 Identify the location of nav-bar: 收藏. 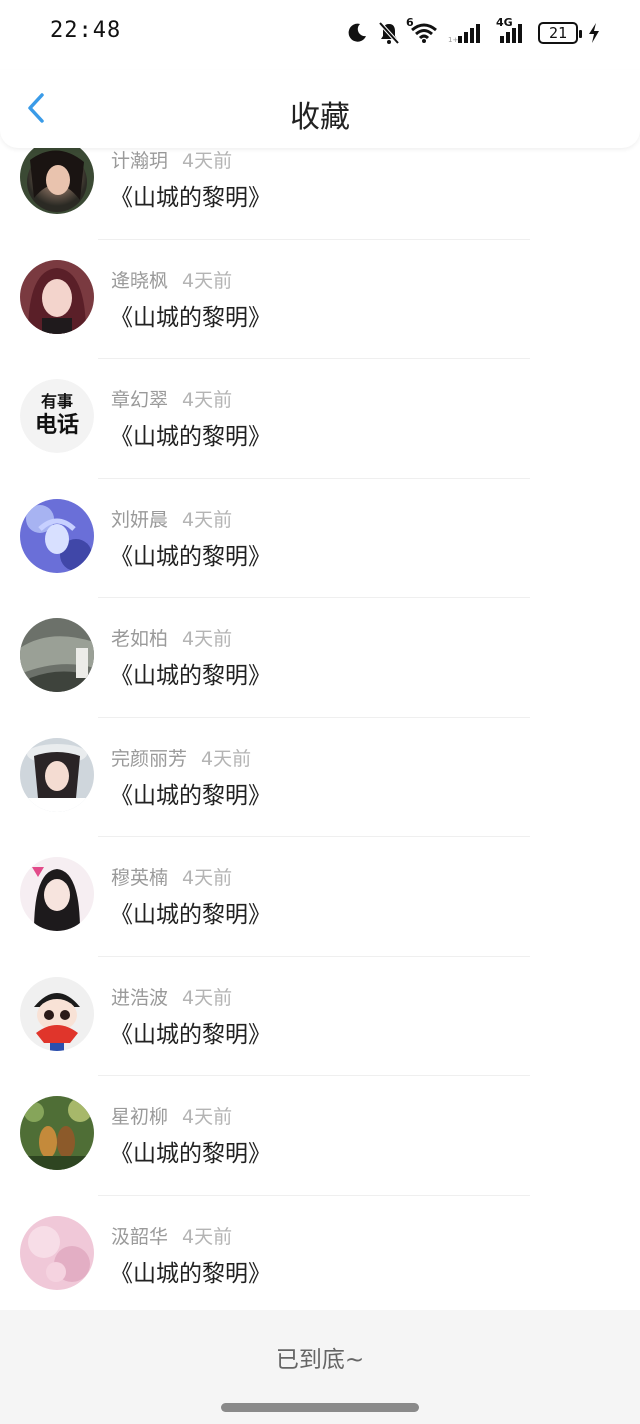
(320, 109).